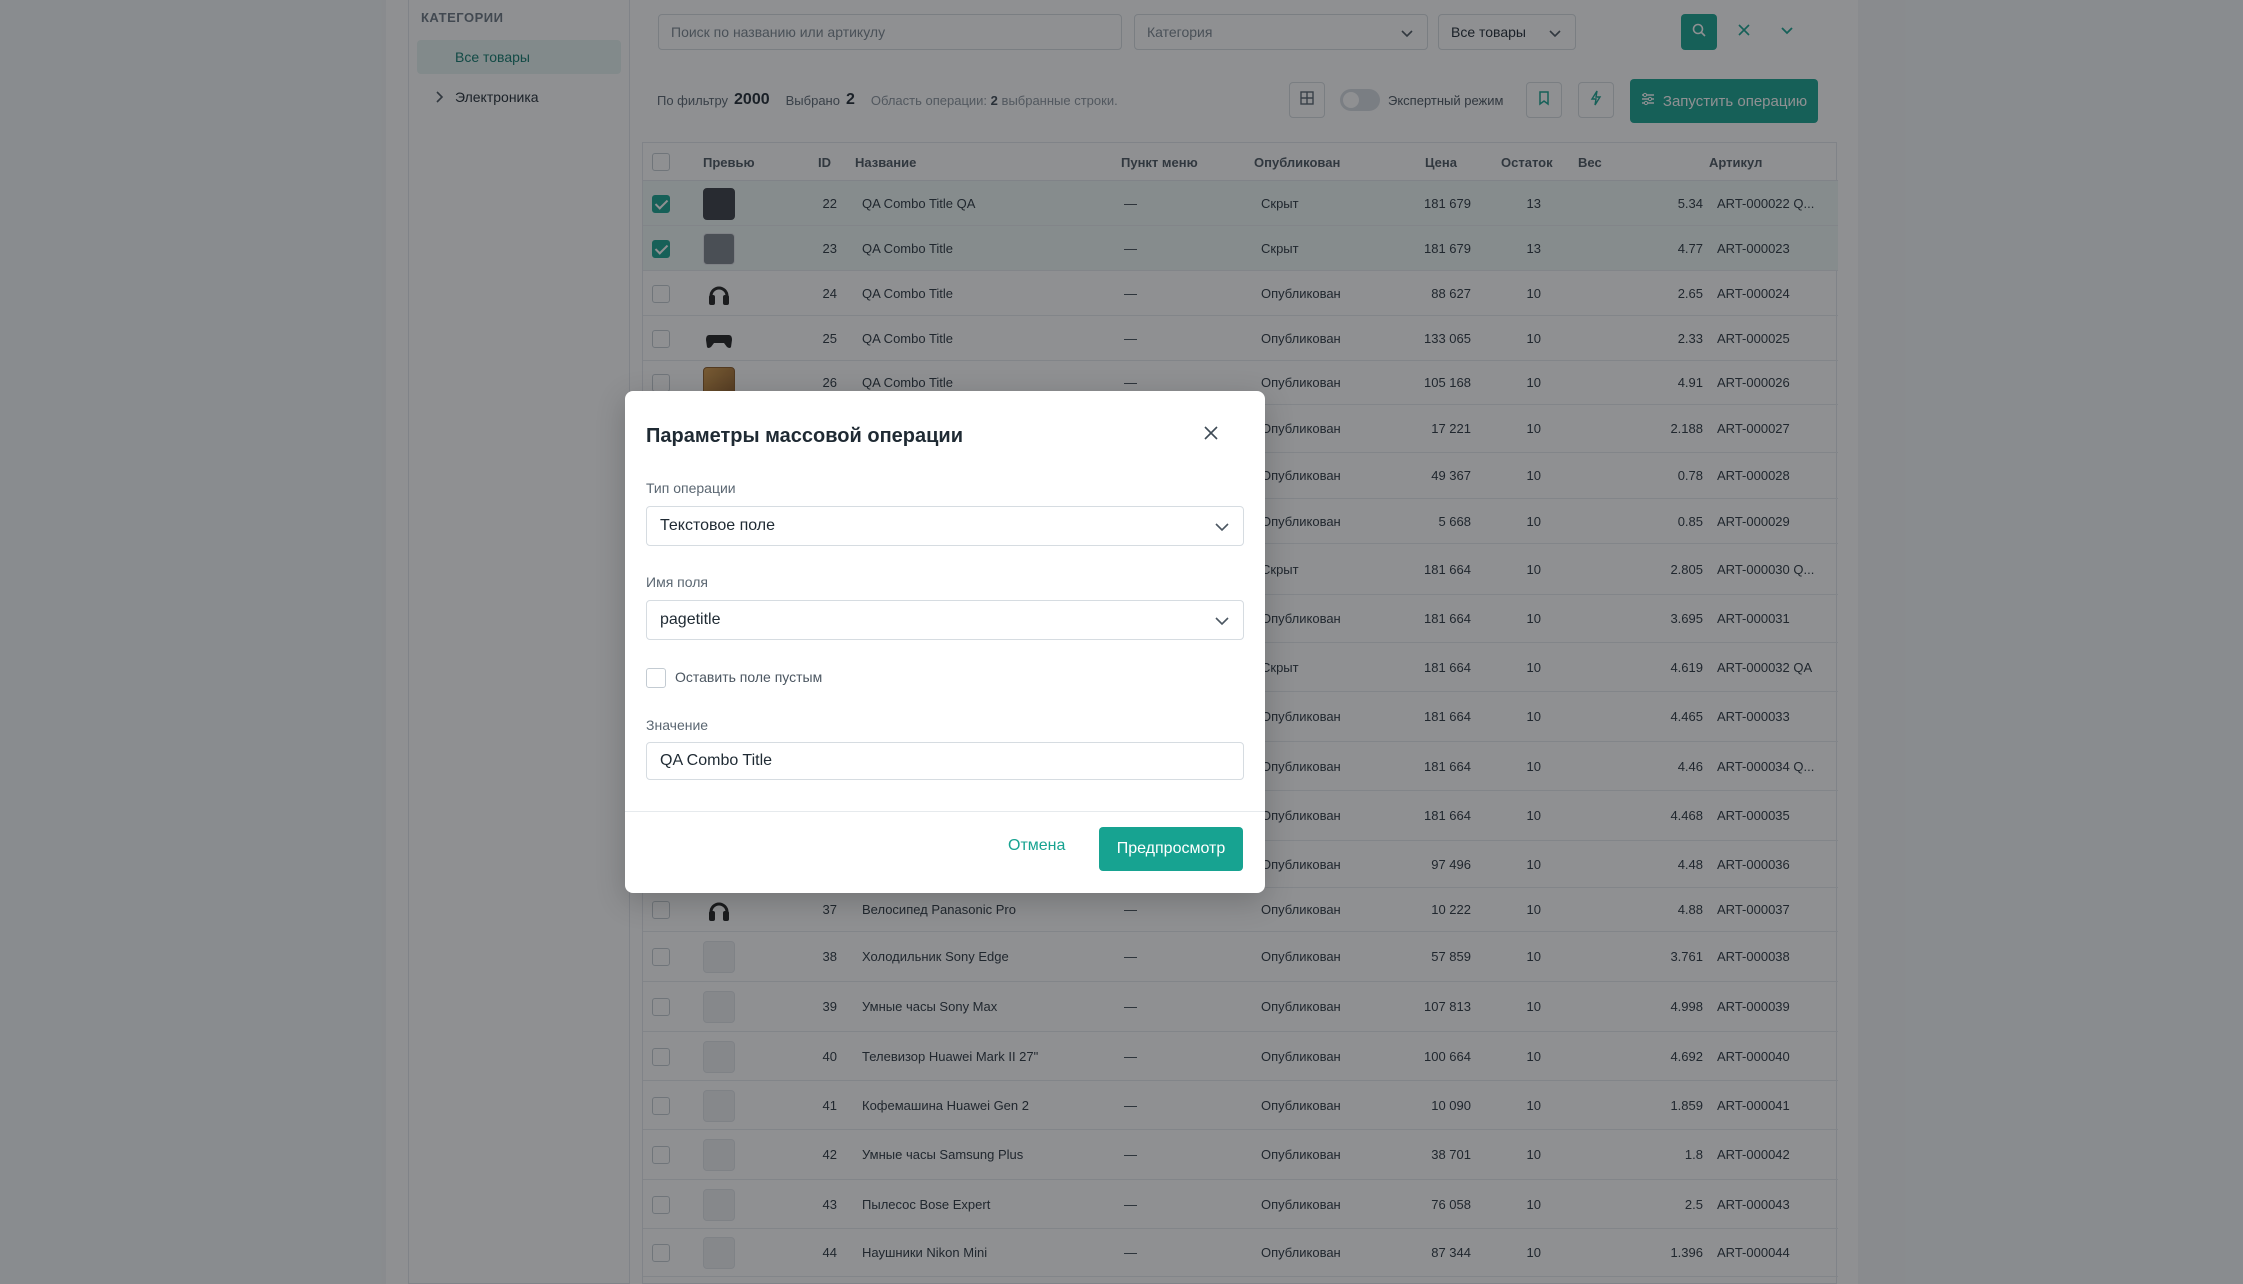 The image size is (2243, 1284). What do you see at coordinates (718, 525) in the screenshot?
I see `operation-type-value: Текстовое поле` at bounding box center [718, 525].